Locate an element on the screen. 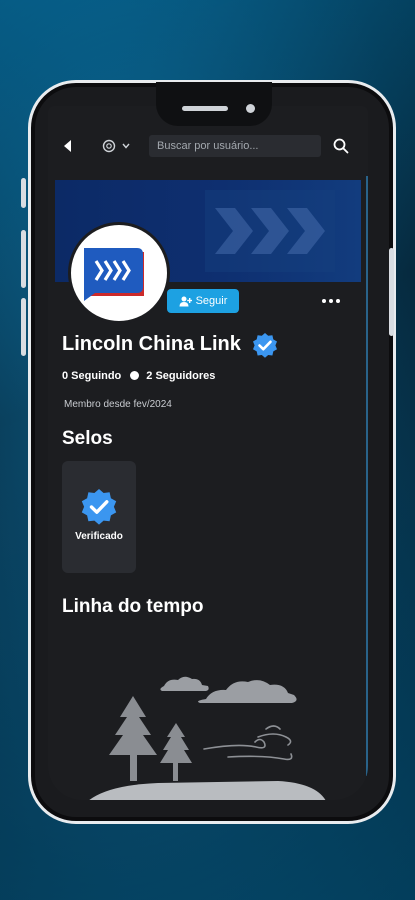 Image resolution: width=415 pixels, height=900 pixels. badge-label: Verificado is located at coordinates (99, 536).